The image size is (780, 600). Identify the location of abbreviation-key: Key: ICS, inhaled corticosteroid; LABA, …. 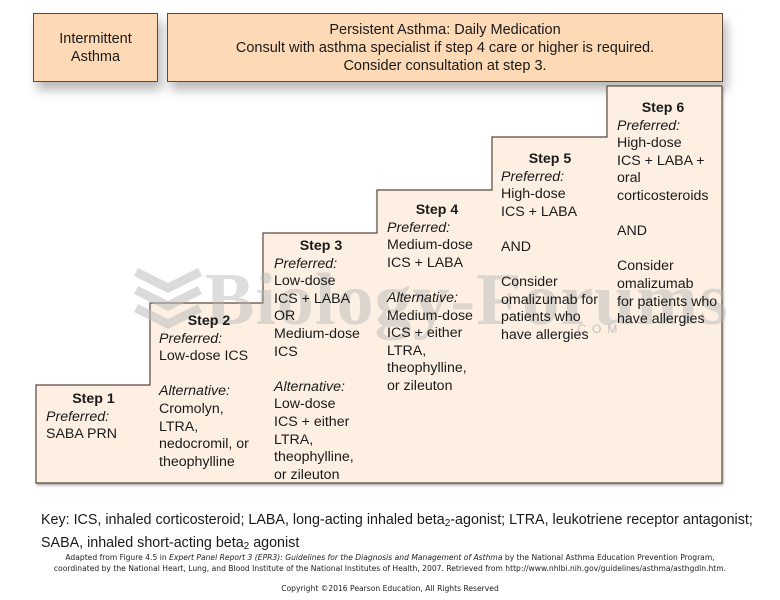
(401, 533).